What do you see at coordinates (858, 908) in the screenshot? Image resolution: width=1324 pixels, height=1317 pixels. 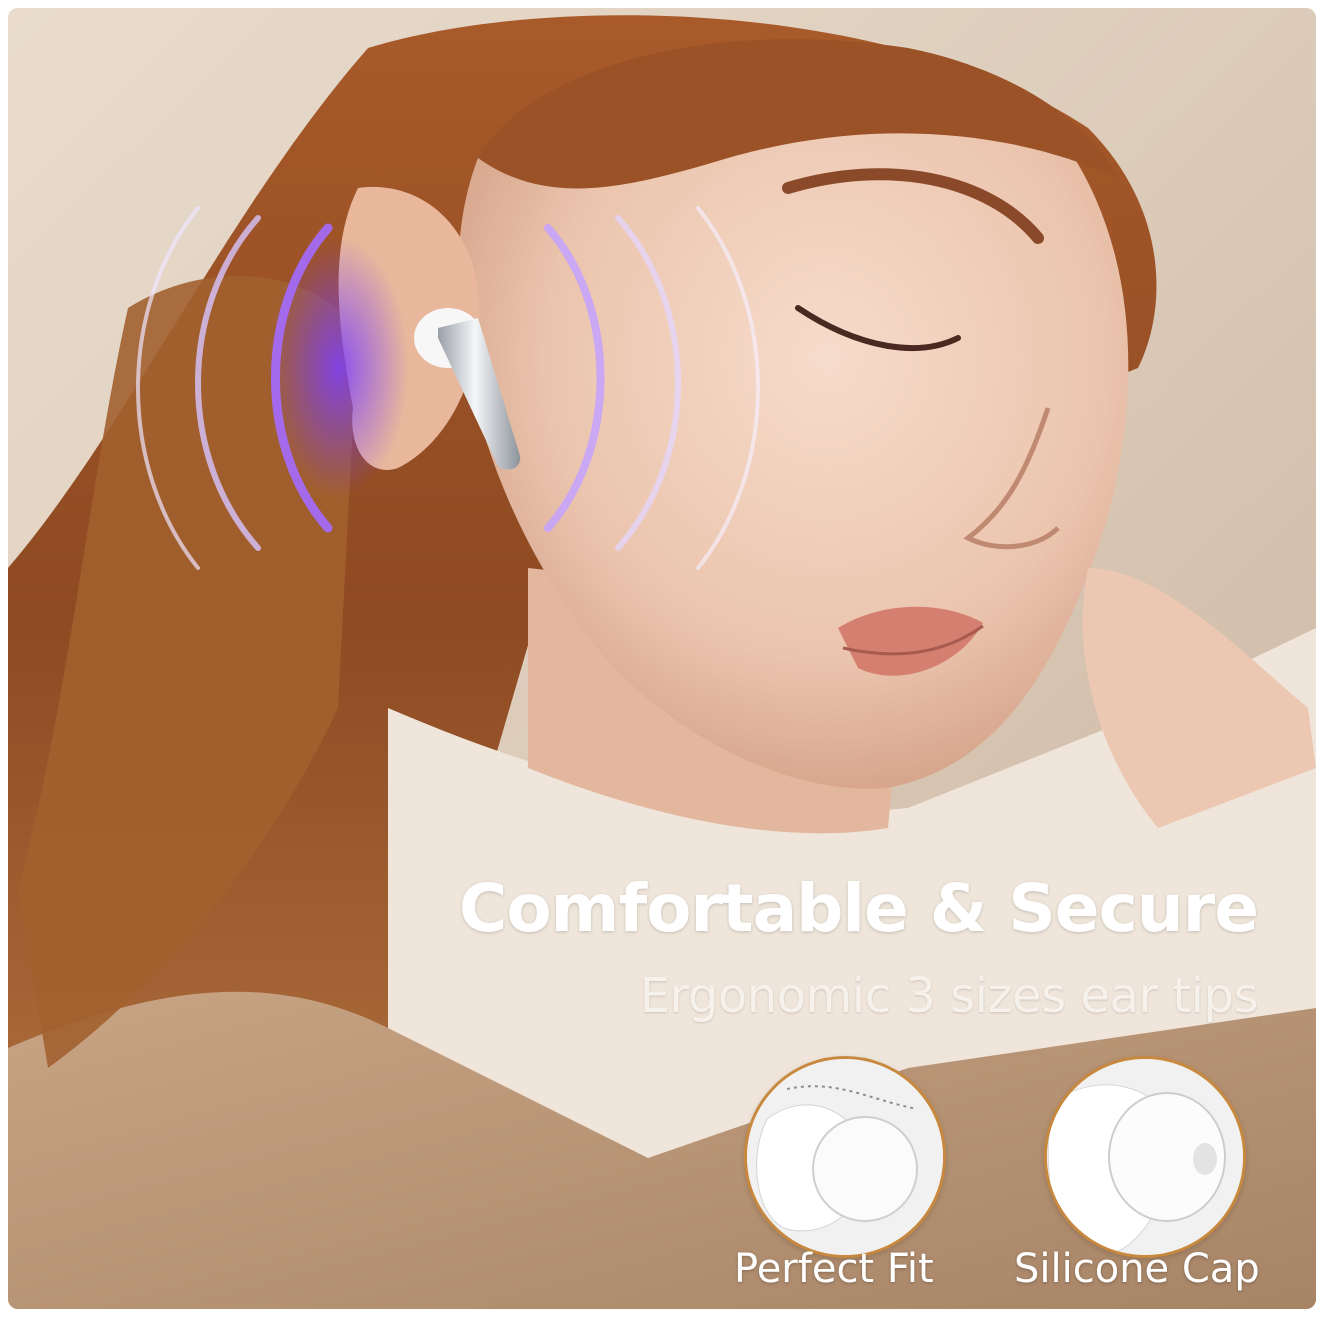 I see `headline: Comfortable & Secure` at bounding box center [858, 908].